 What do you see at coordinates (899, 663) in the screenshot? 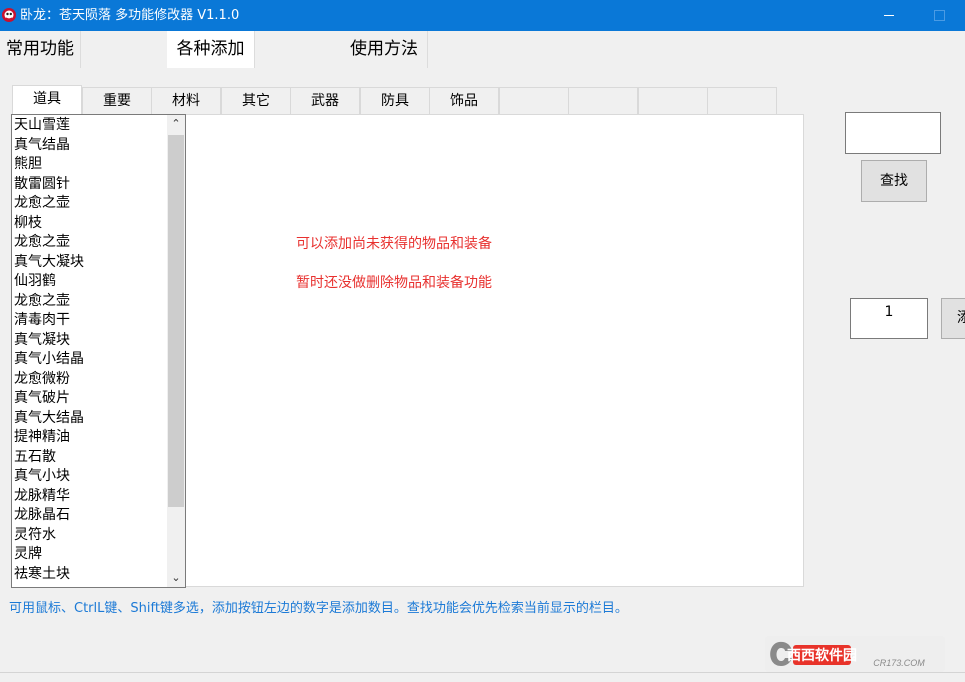
I see `svg-text: CR173.COM` at bounding box center [899, 663].